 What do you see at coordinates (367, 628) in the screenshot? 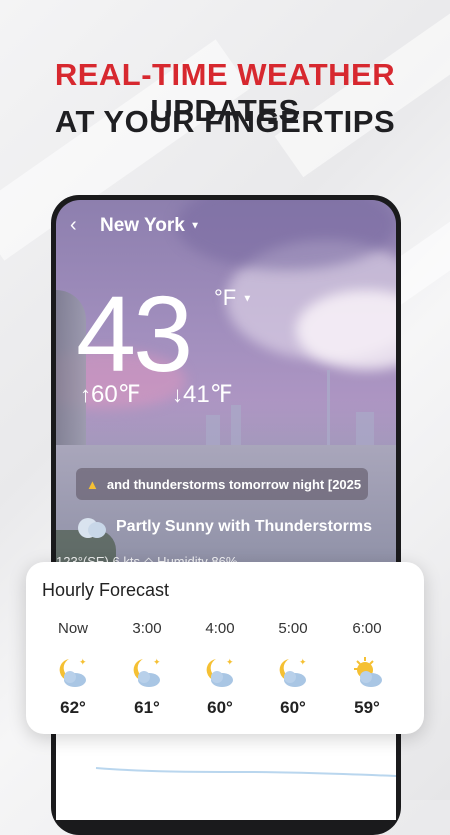
I see `hour-time: 6:00` at bounding box center [367, 628].